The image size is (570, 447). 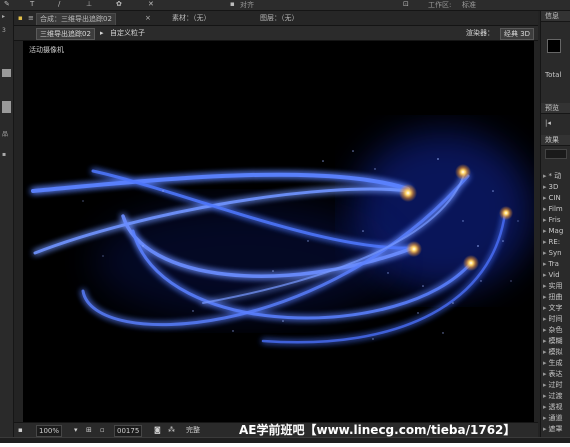 I want to click on renderer-label: 渲染器：, so click(x=480, y=33).